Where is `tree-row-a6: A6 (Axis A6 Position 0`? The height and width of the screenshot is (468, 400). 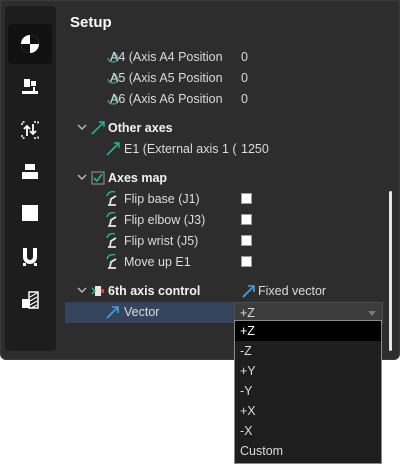
tree-row-a6: A6 (Axis A6 Position 0 is located at coordinates (224, 99).